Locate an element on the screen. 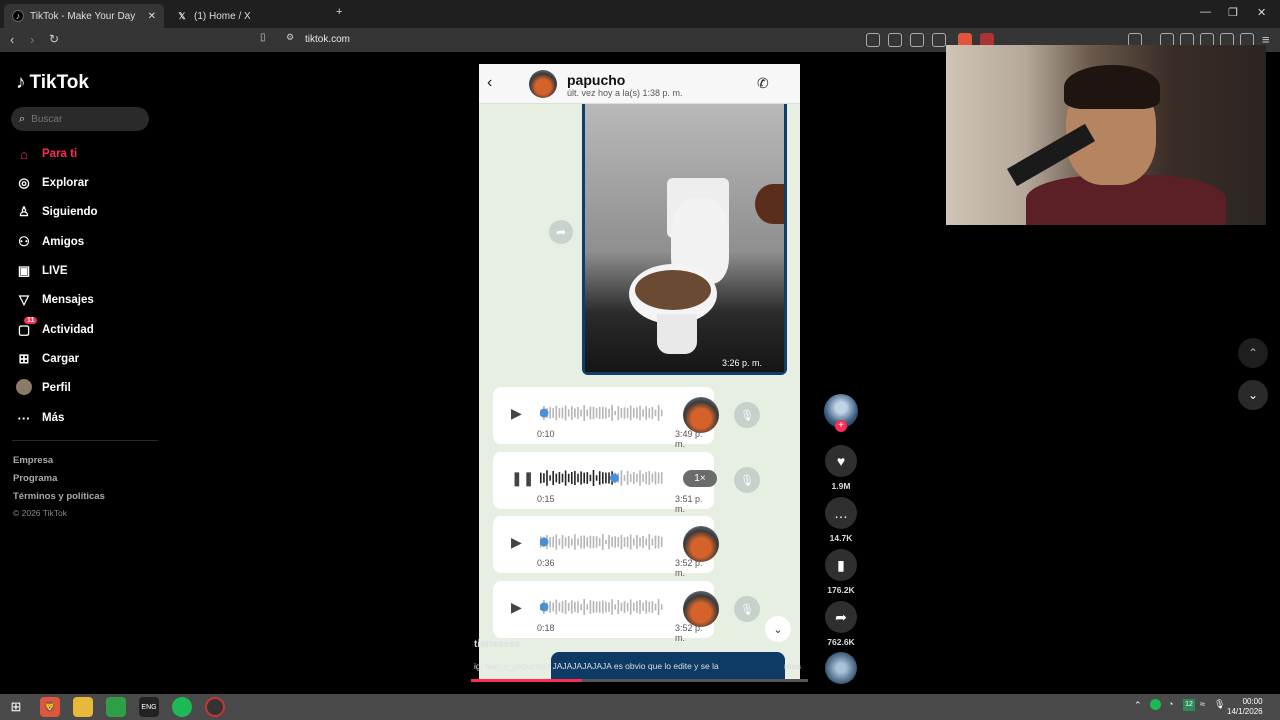 The width and height of the screenshot is (1280, 720). profile-avatar is located at coordinates (24, 388).